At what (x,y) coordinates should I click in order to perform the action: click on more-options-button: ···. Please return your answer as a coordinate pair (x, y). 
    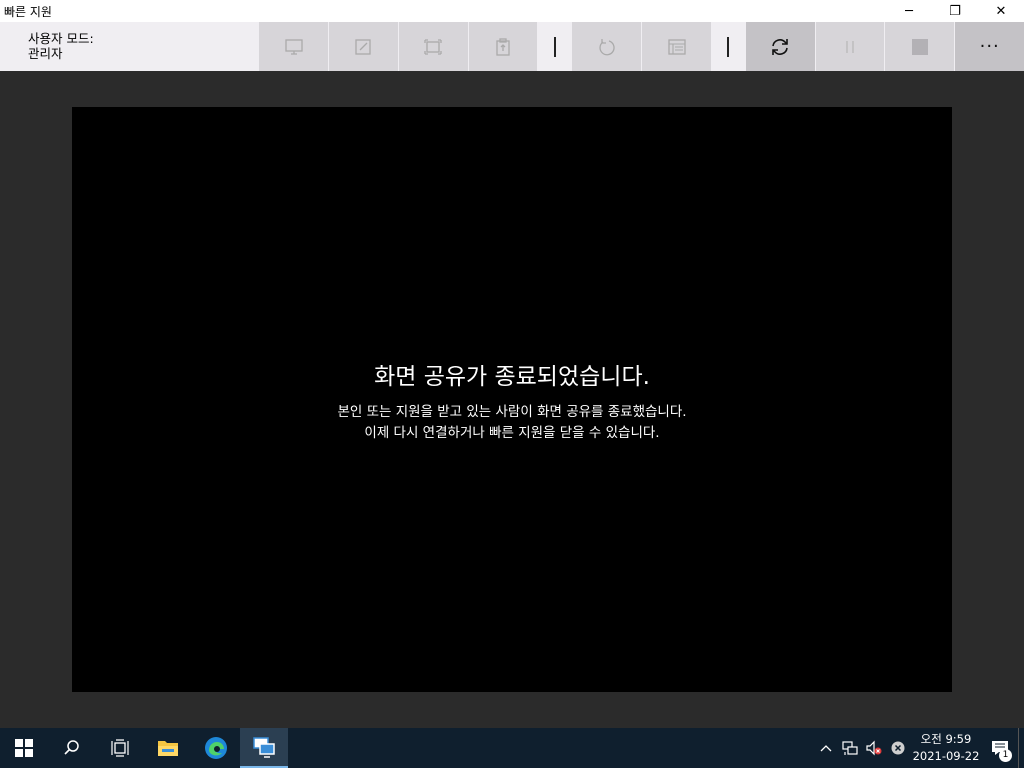
    Looking at the image, I should click on (989, 46).